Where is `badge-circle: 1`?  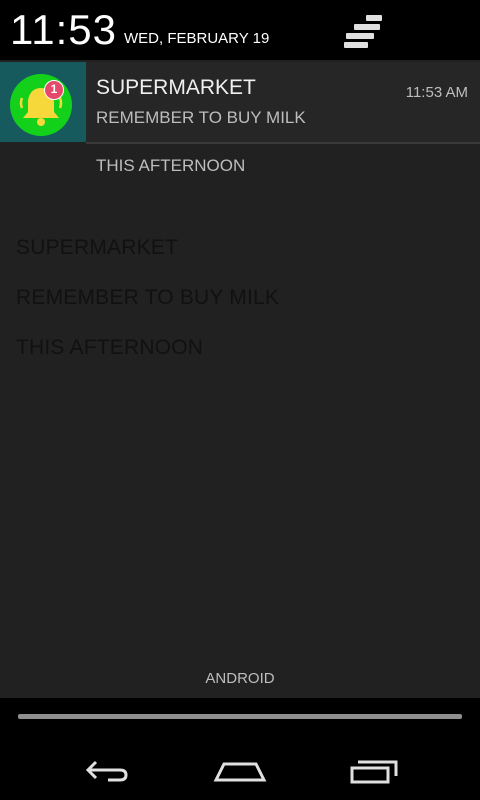 badge-circle: 1 is located at coordinates (54, 90).